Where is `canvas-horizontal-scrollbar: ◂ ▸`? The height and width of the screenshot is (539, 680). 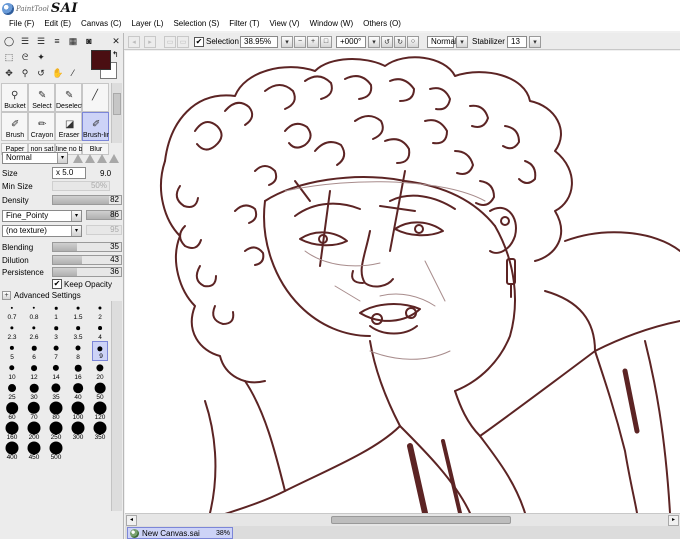
canvas-horizontal-scrollbar: ◂ ▸ is located at coordinates (402, 519).